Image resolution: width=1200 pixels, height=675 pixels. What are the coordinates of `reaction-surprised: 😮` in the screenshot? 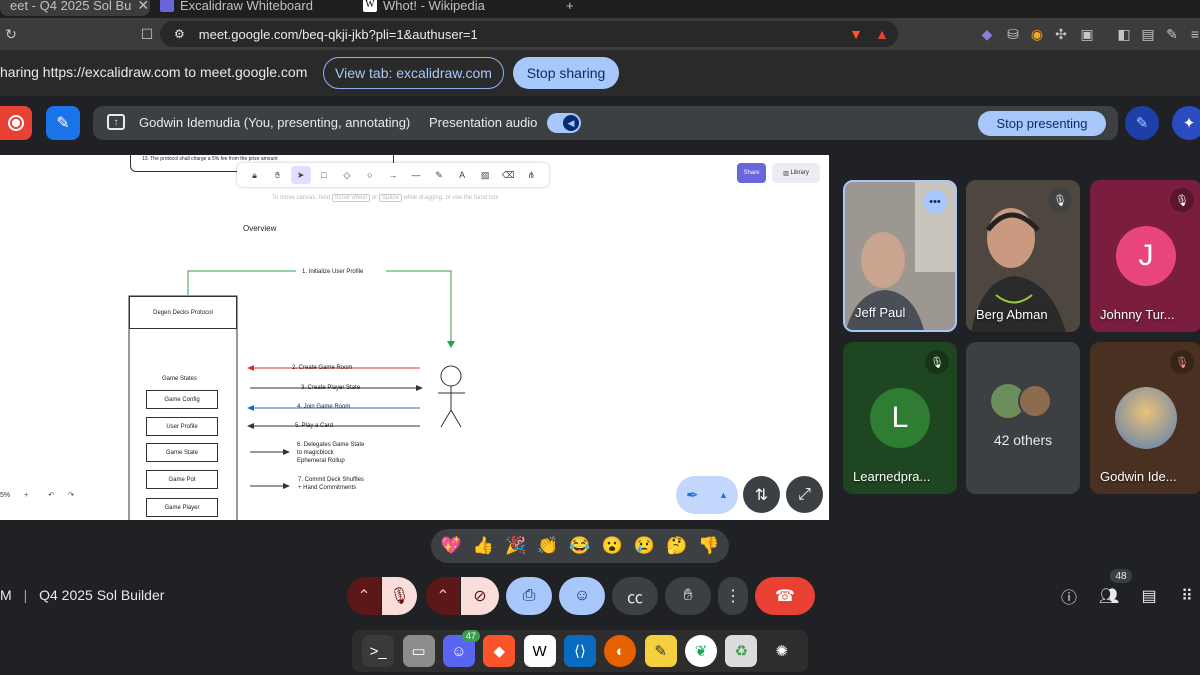 It's located at (612, 546).